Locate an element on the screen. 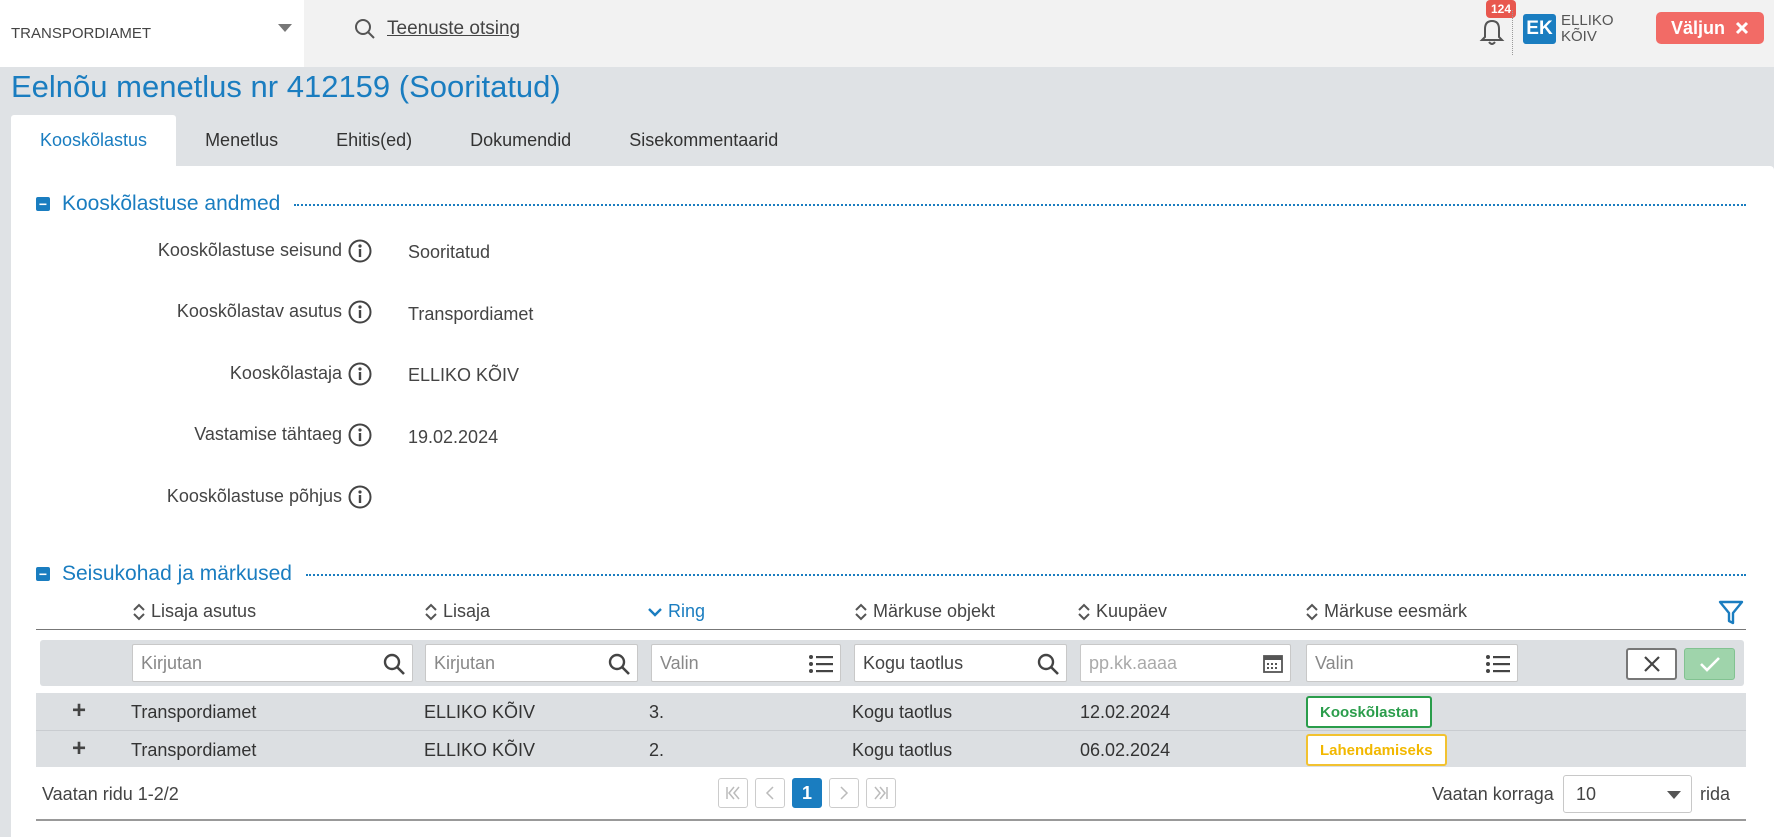 This screenshot has width=1774, height=837. table-header-divider is located at coordinates (891, 629).